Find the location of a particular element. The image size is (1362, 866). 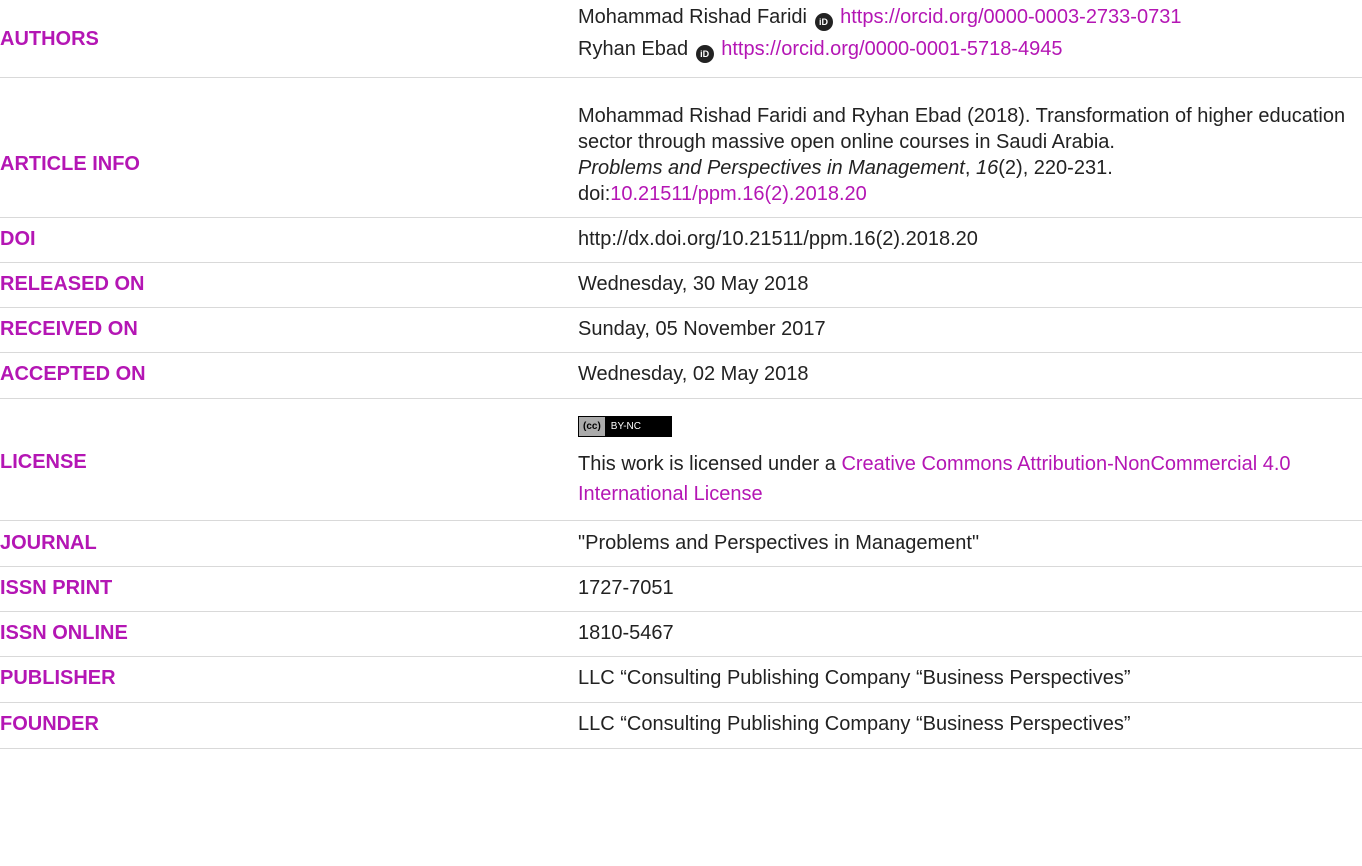

accepted-value: Wednesday, 02 May 2018 is located at coordinates (693, 374).